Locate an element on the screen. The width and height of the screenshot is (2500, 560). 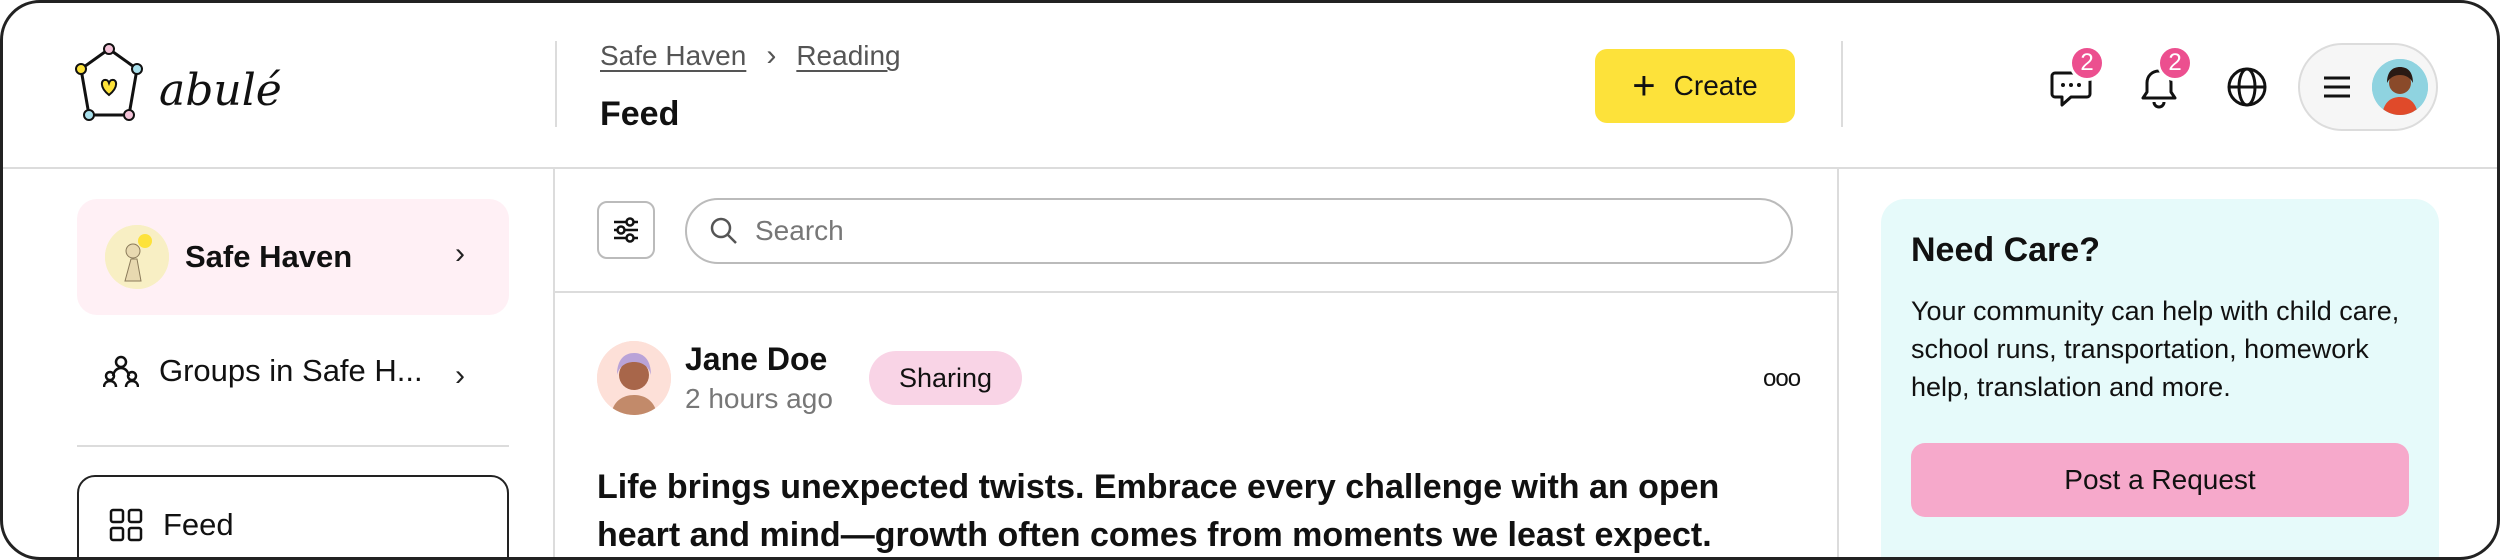
right-column-divider is located at coordinates (1838, 363).